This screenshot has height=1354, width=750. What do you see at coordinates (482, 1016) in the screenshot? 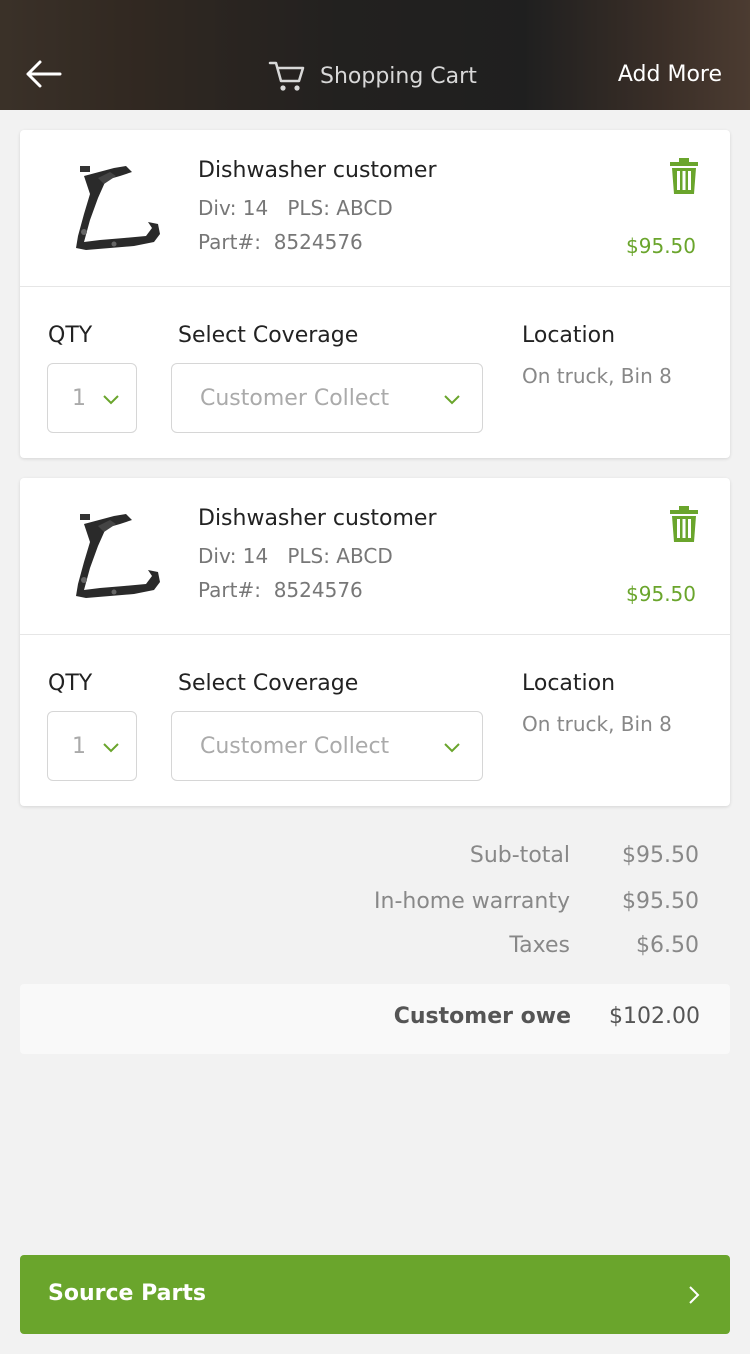
I see `customer-owe-label: Customer owe` at bounding box center [482, 1016].